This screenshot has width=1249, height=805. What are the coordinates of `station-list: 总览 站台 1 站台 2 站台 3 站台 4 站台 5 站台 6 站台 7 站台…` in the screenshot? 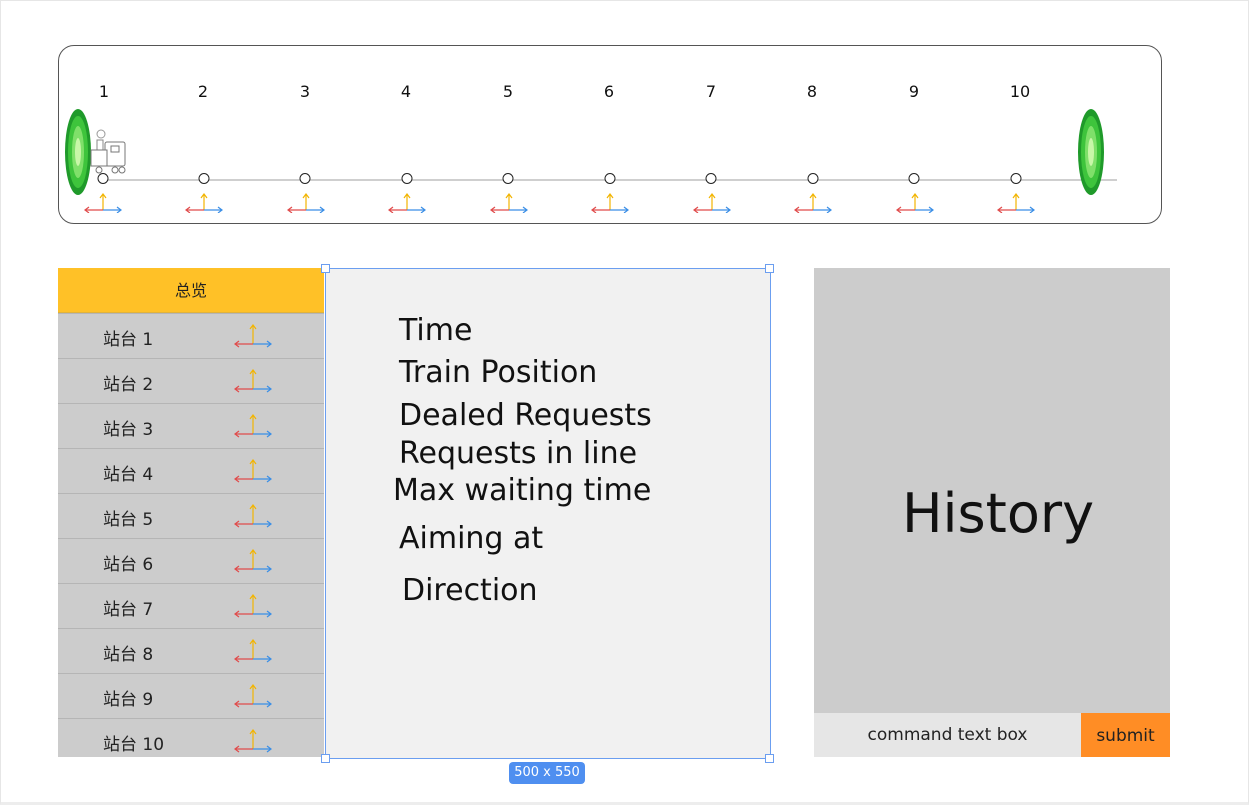 It's located at (191, 512).